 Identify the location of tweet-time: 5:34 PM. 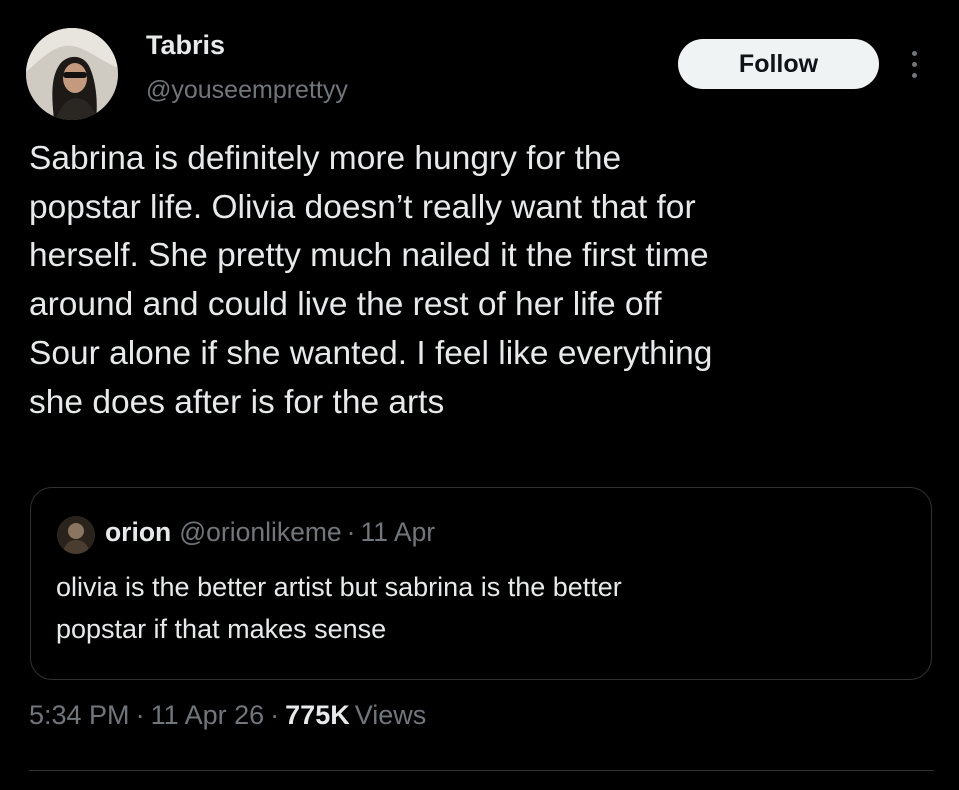
(79, 715).